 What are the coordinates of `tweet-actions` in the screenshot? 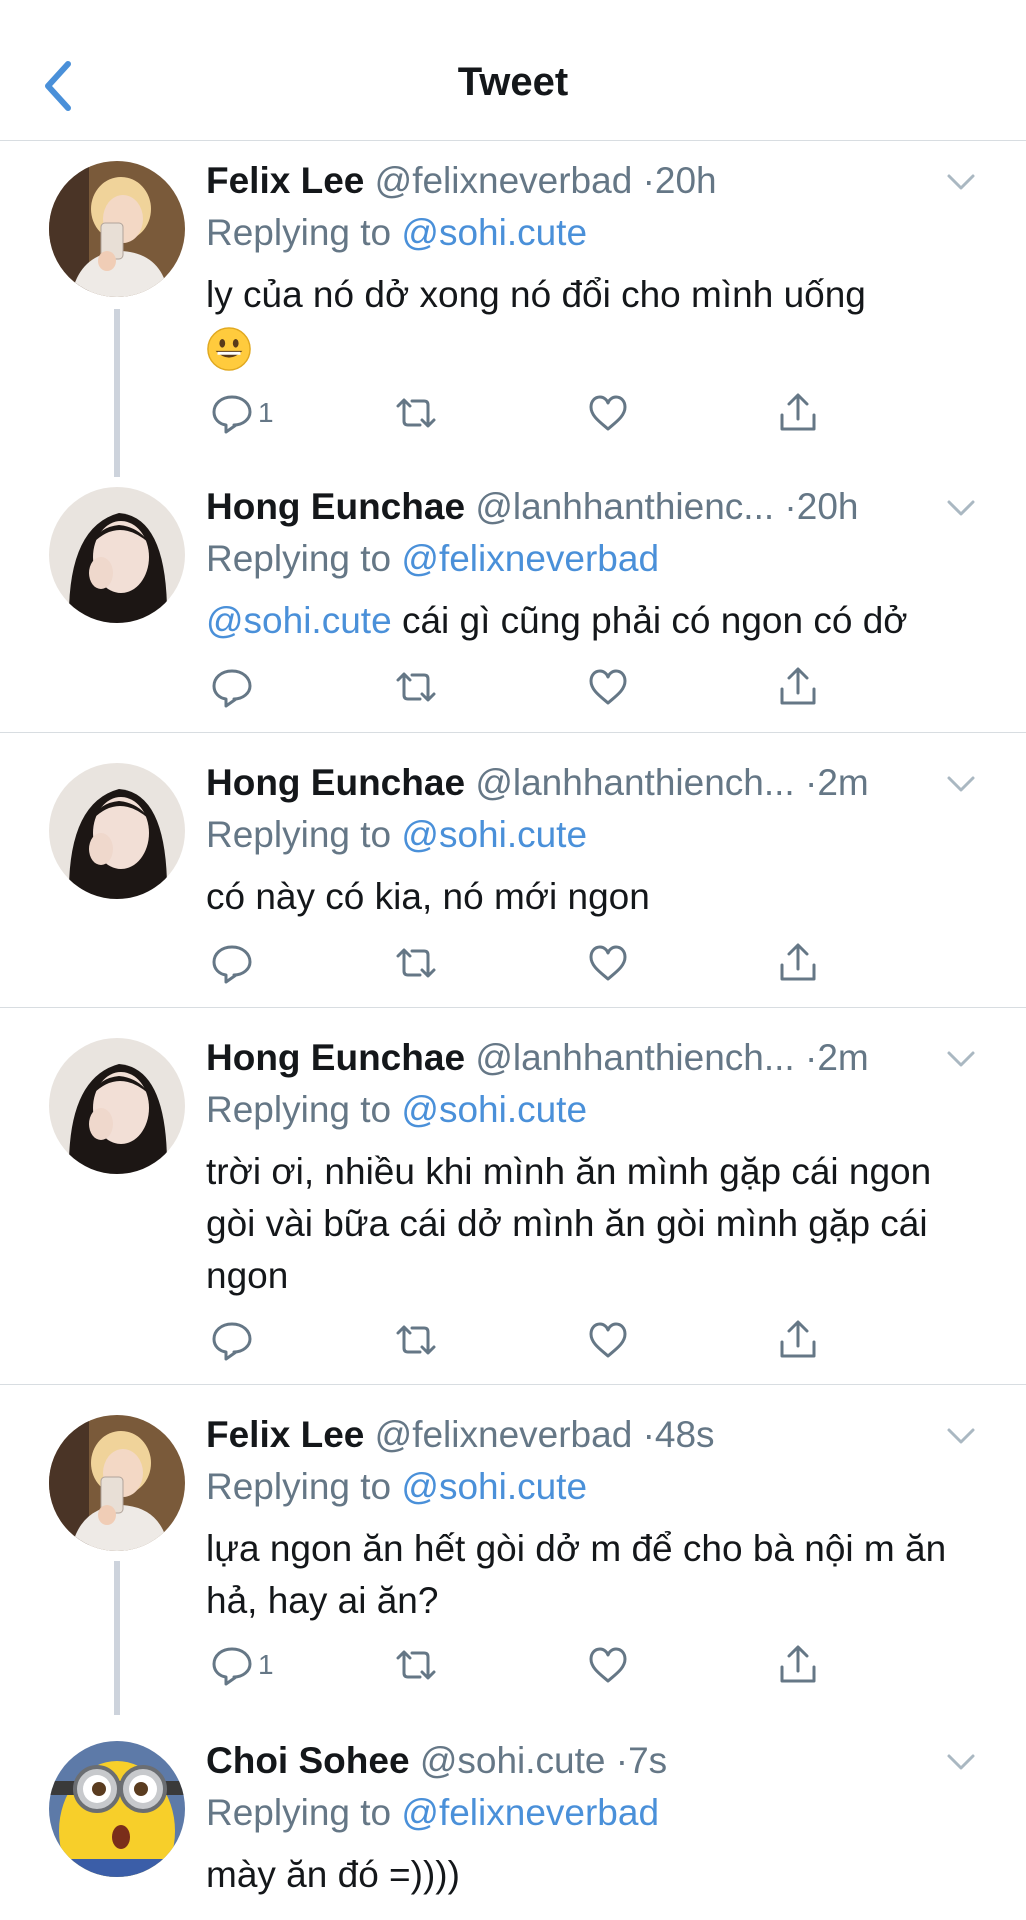 It's located at (516, 1340).